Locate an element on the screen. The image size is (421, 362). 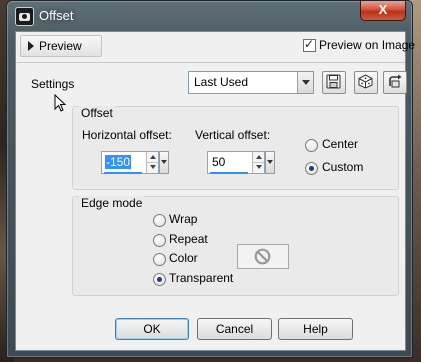
preview-row: Preview Preview on Image is located at coordinates (217, 46).